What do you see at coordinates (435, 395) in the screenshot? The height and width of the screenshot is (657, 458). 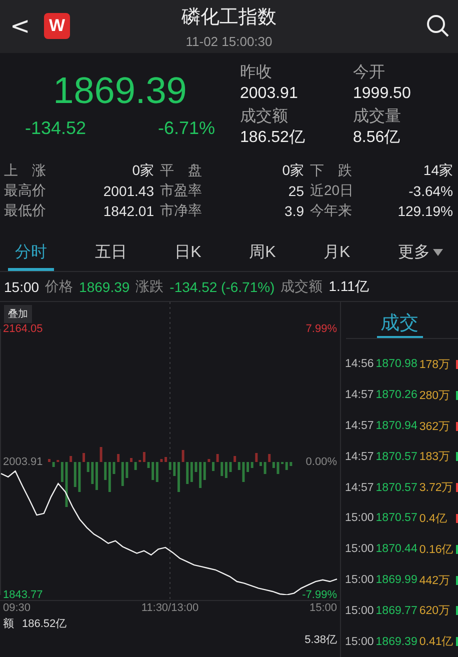 I see `trade-volume: 280万` at bounding box center [435, 395].